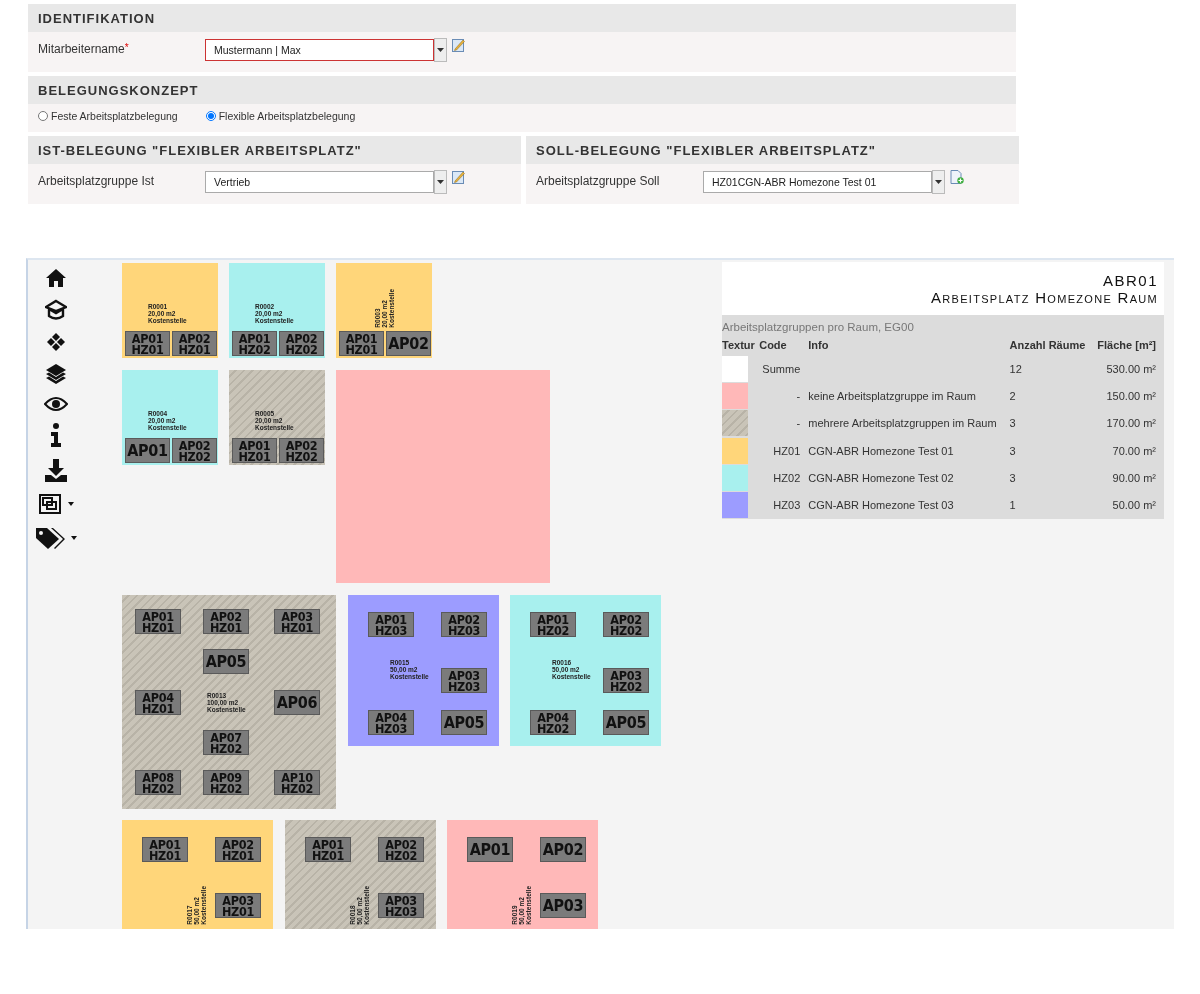  Describe the element at coordinates (784, 478) in the screenshot. I see `table-cell: HZ02` at that location.